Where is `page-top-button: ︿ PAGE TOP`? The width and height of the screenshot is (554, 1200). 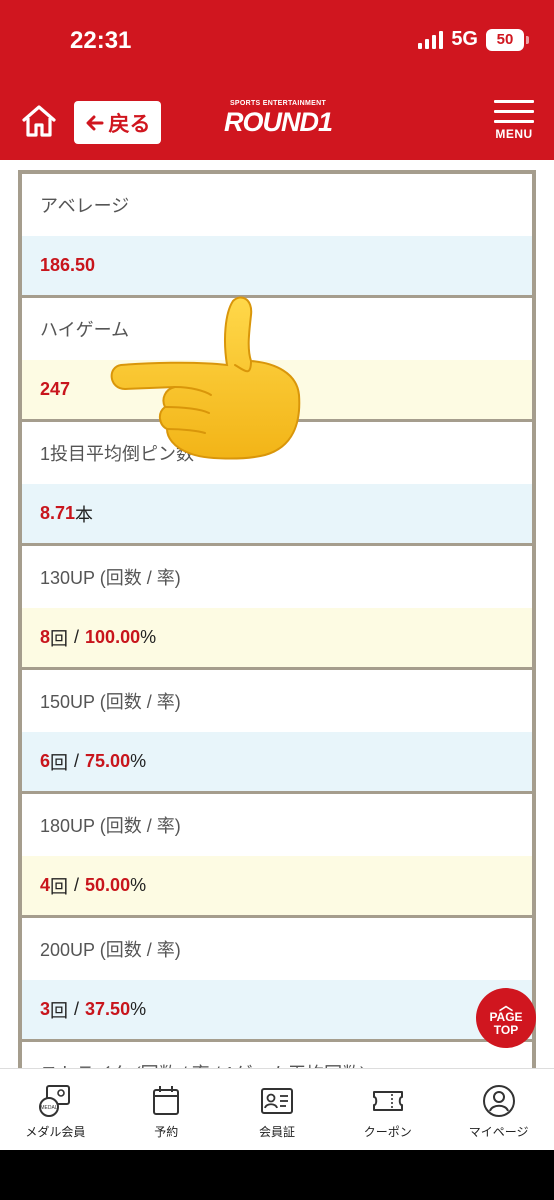 page-top-button: ︿ PAGE TOP is located at coordinates (506, 1018).